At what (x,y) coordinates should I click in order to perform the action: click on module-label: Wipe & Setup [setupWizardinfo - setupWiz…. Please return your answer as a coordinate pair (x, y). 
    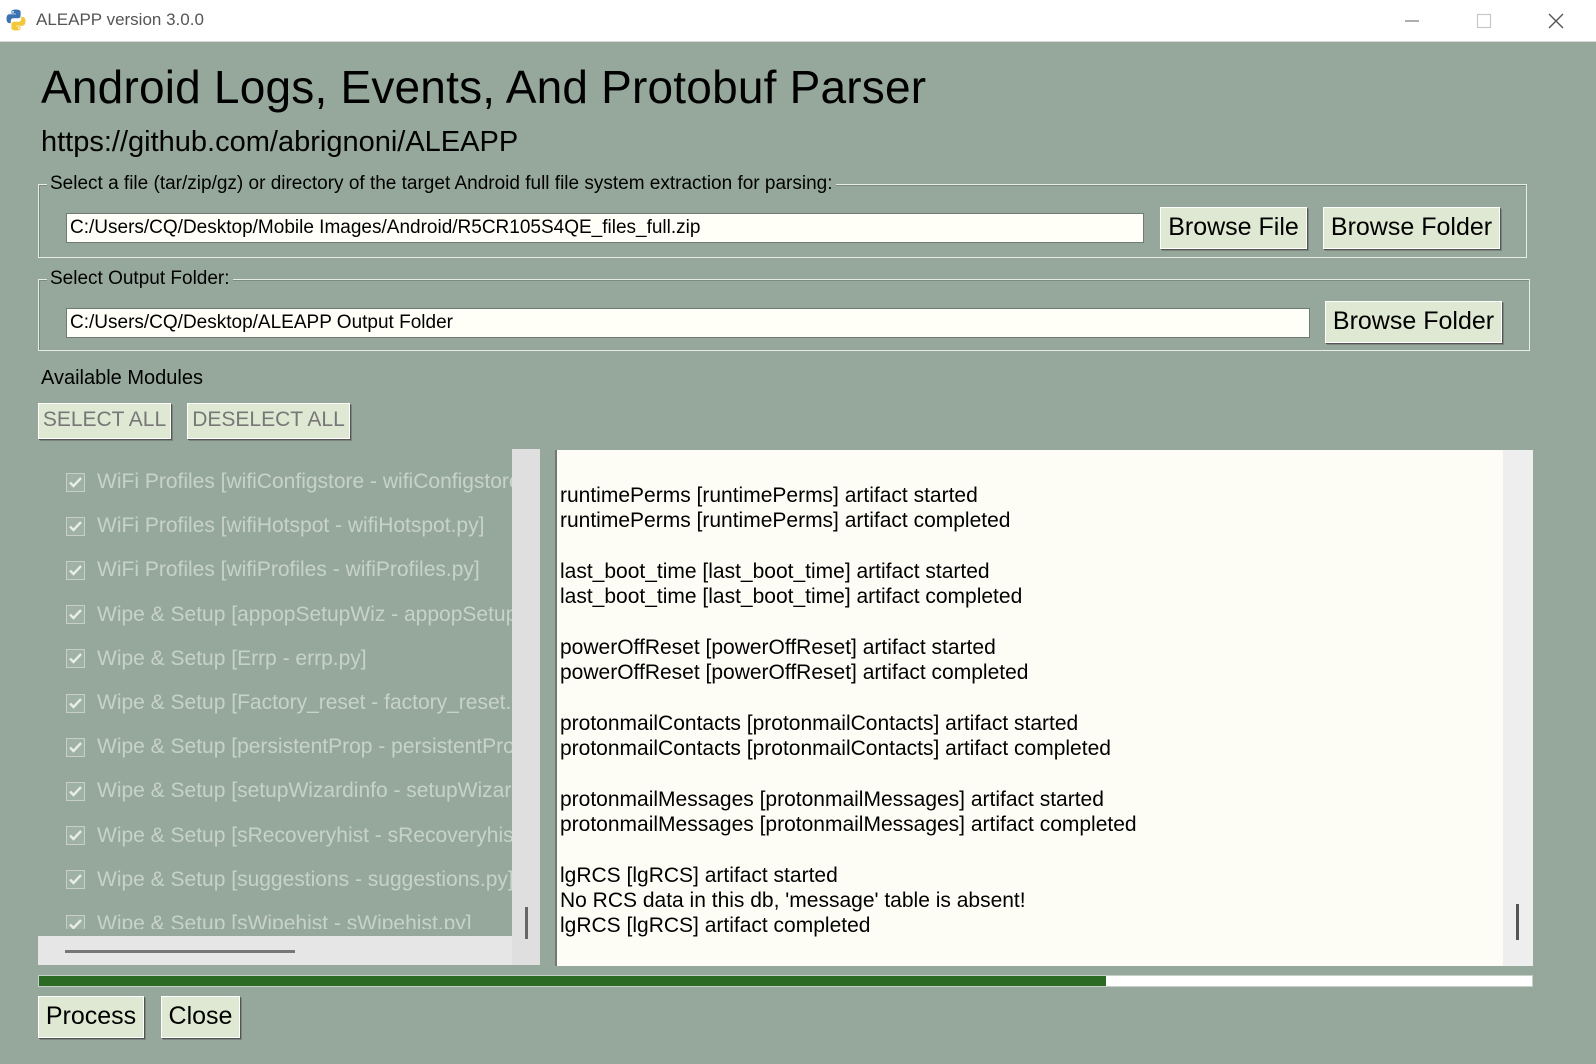
    Looking at the image, I should click on (304, 791).